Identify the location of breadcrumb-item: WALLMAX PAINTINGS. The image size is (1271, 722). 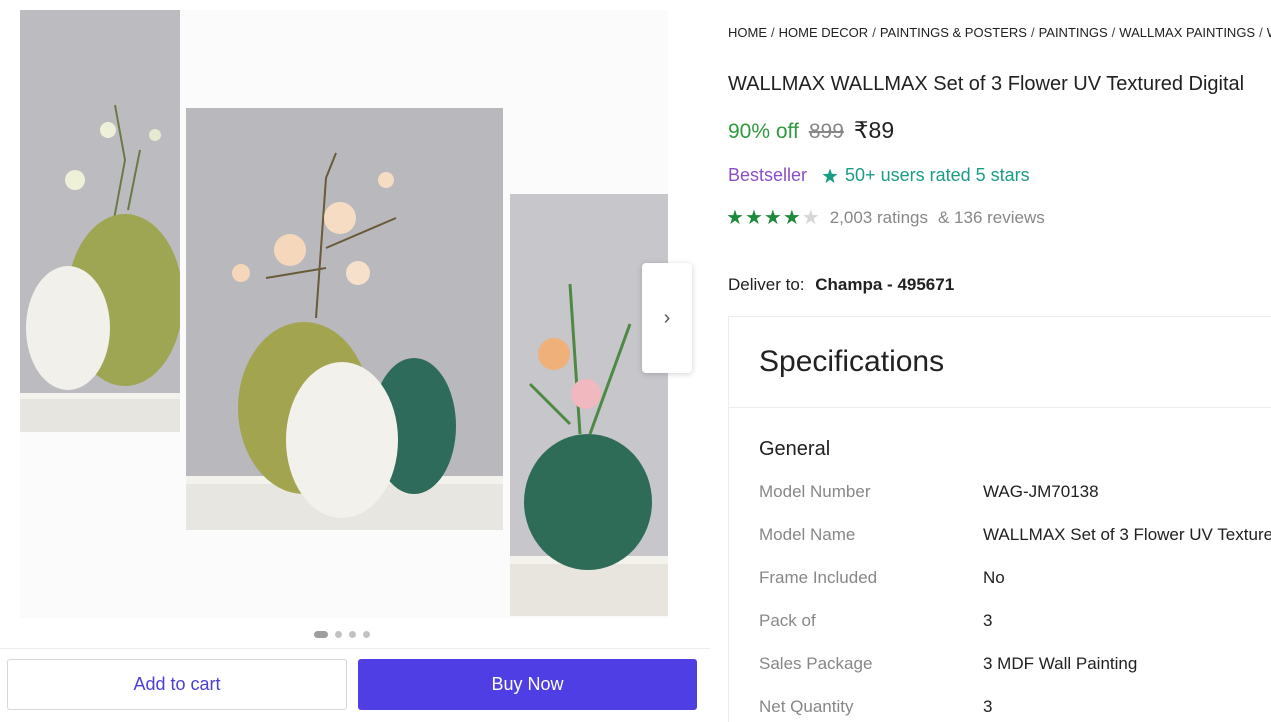
(1187, 32).